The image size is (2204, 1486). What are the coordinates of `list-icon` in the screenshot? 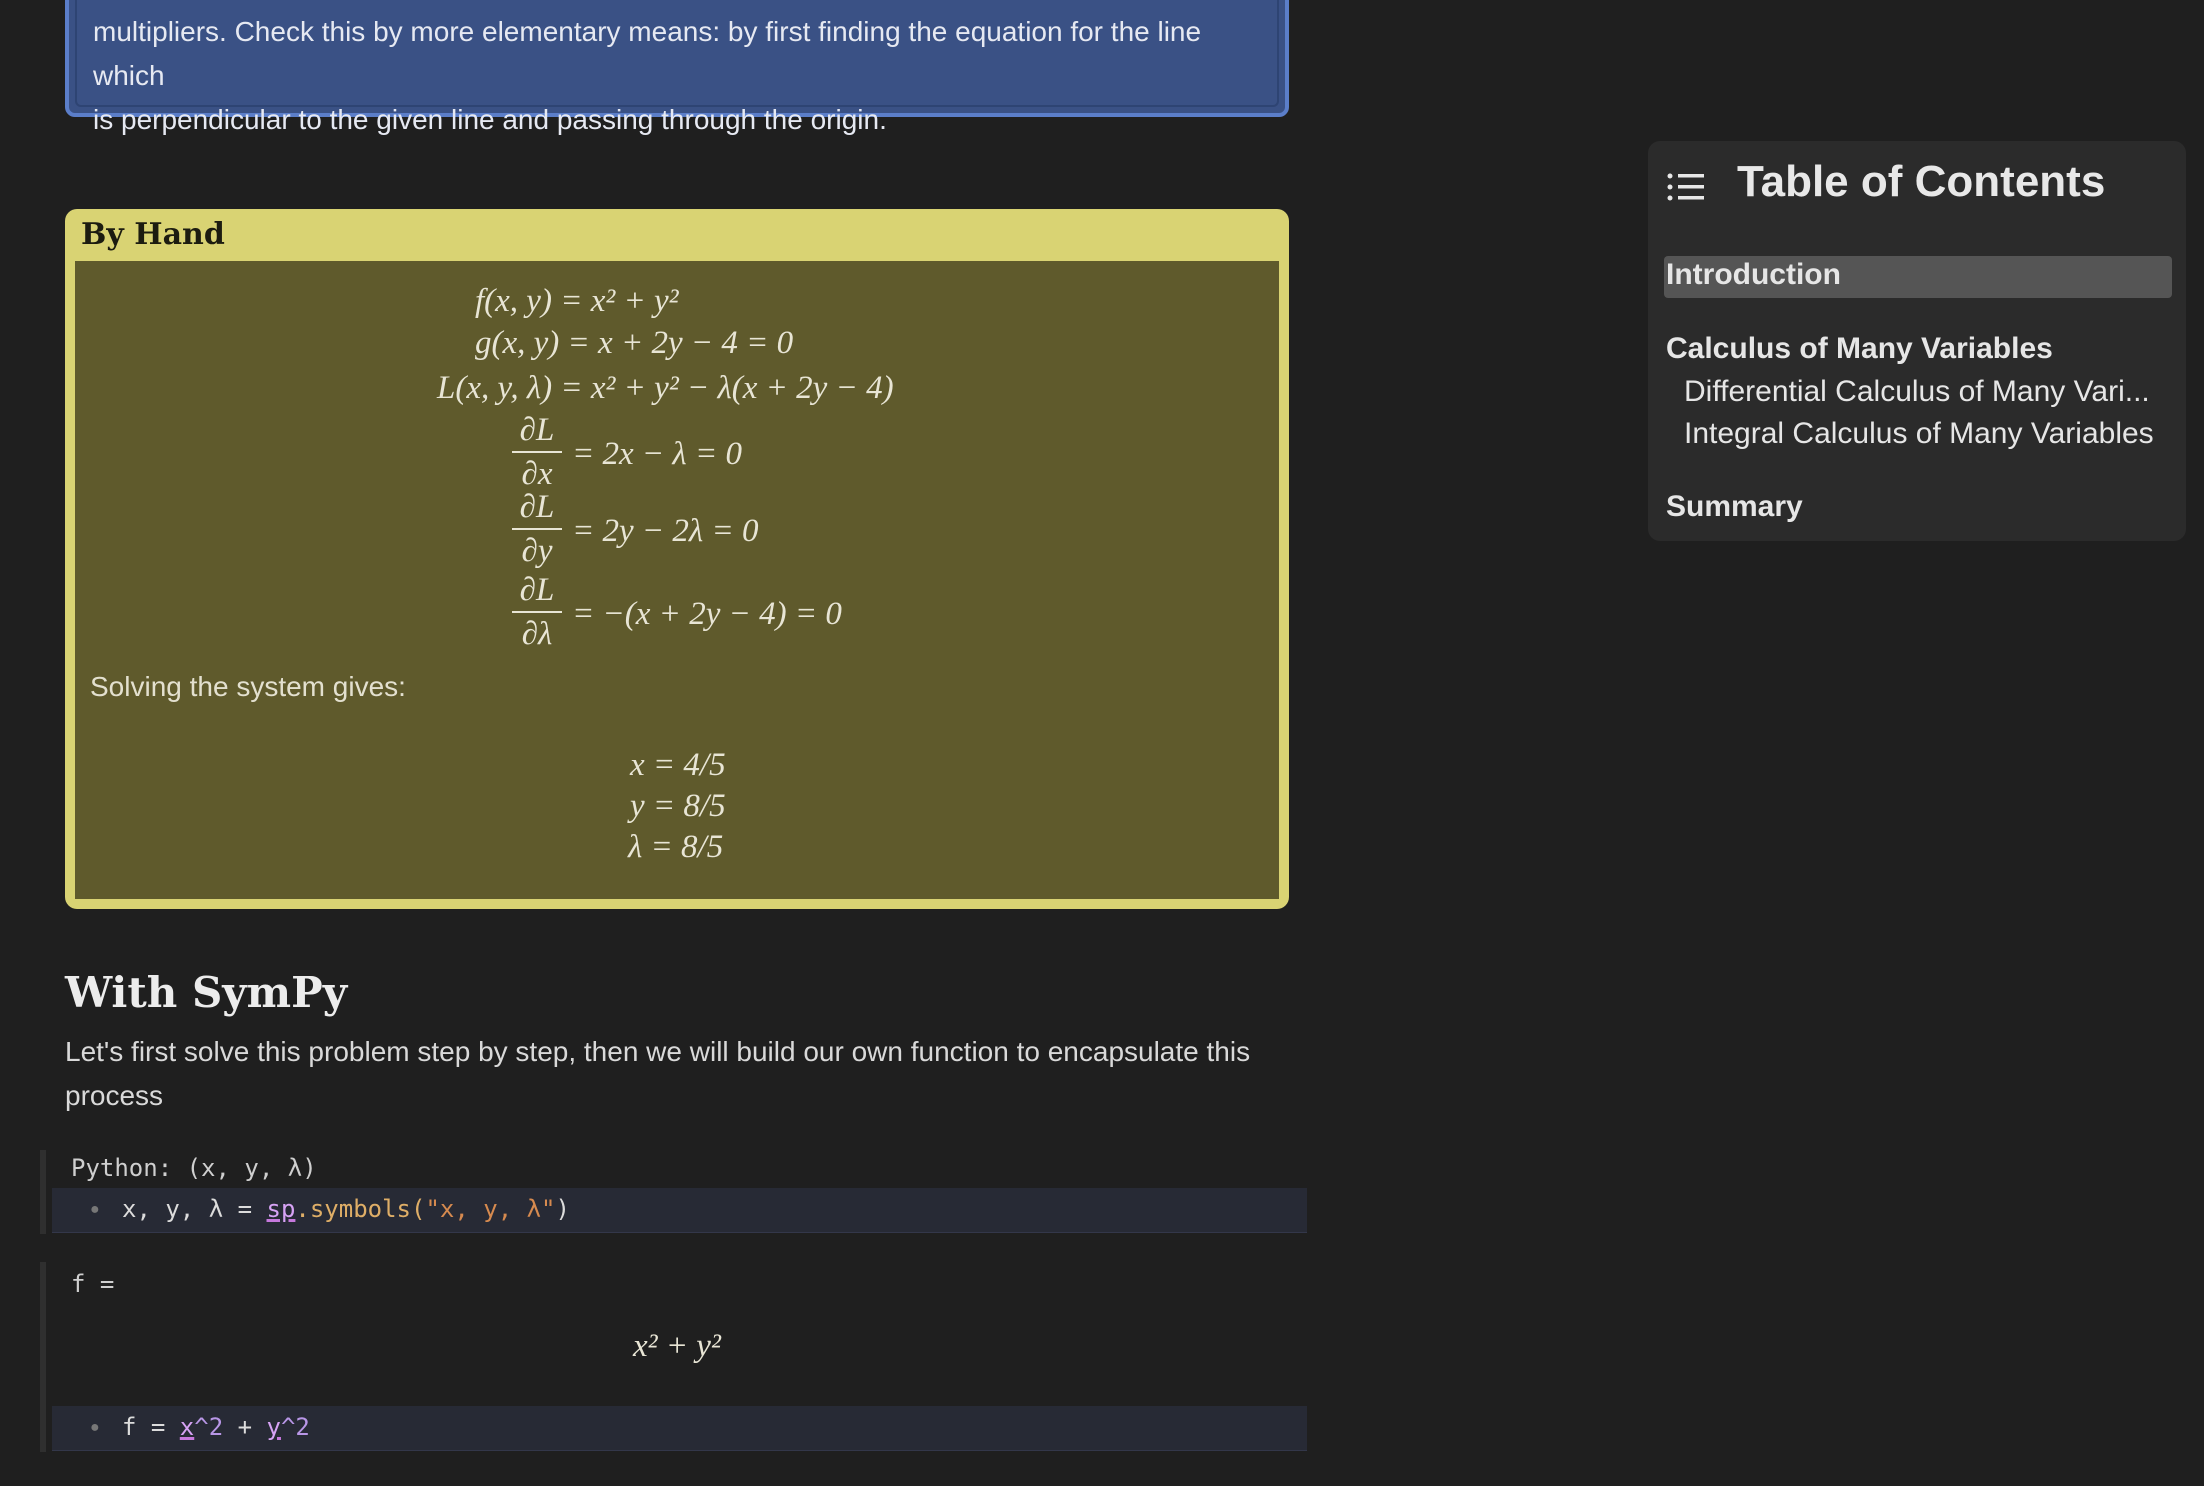 It's located at (1685, 187).